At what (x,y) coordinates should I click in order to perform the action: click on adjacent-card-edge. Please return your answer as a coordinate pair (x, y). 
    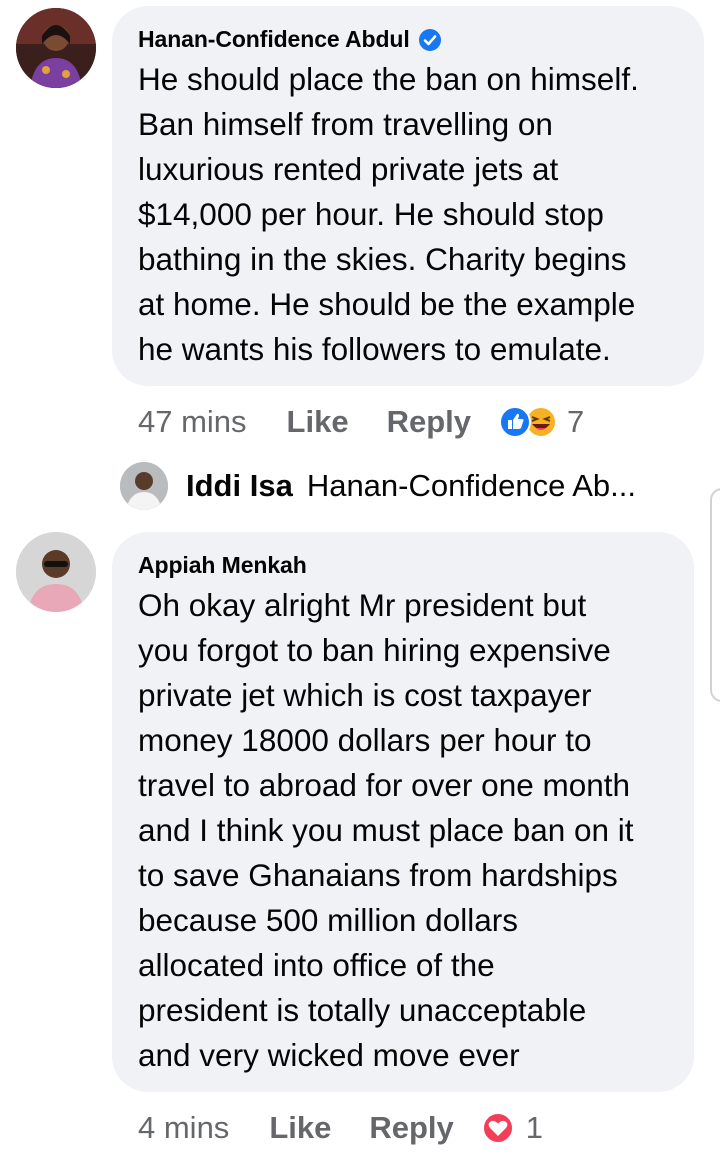
    Looking at the image, I should click on (715, 595).